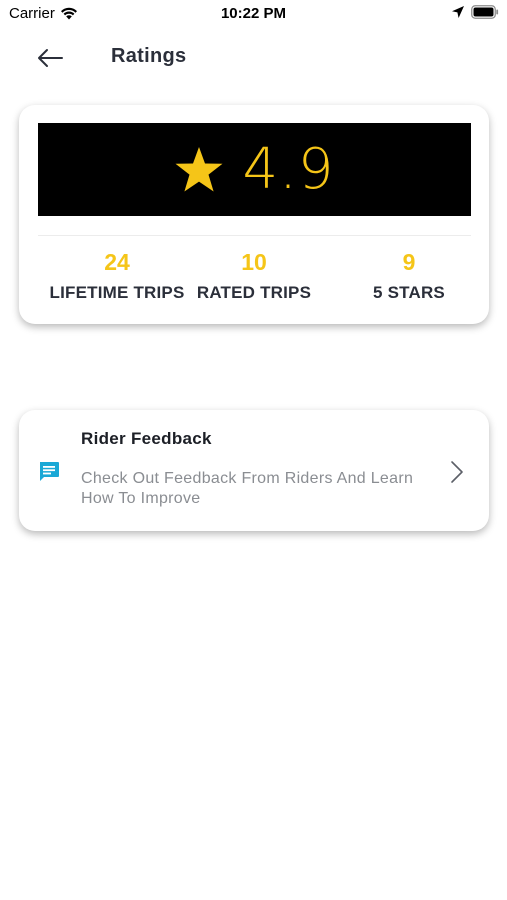 The image size is (507, 900). Describe the element at coordinates (254, 262) in the screenshot. I see `stat-value: 10` at that location.